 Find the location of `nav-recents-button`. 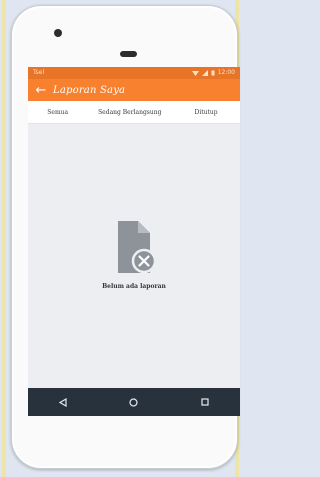

nav-recents-button is located at coordinates (205, 402).